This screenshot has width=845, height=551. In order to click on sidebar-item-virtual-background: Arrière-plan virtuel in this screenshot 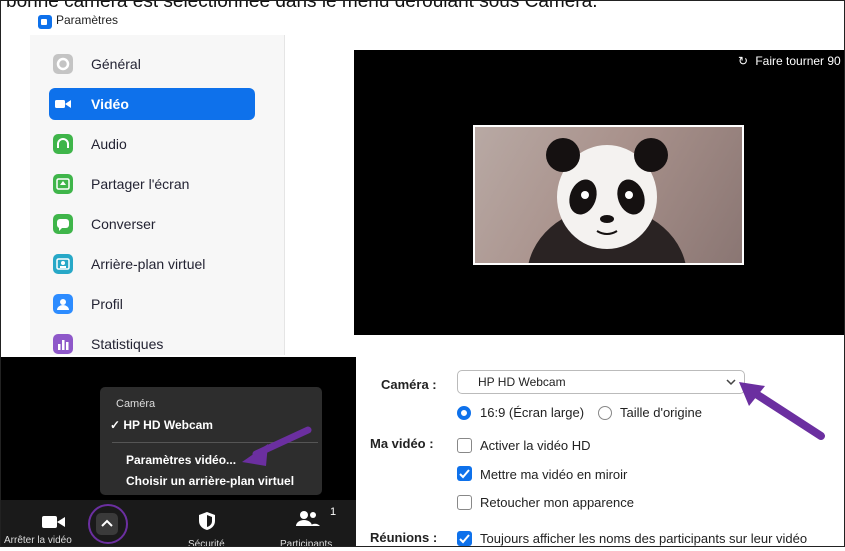, I will do `click(152, 264)`.